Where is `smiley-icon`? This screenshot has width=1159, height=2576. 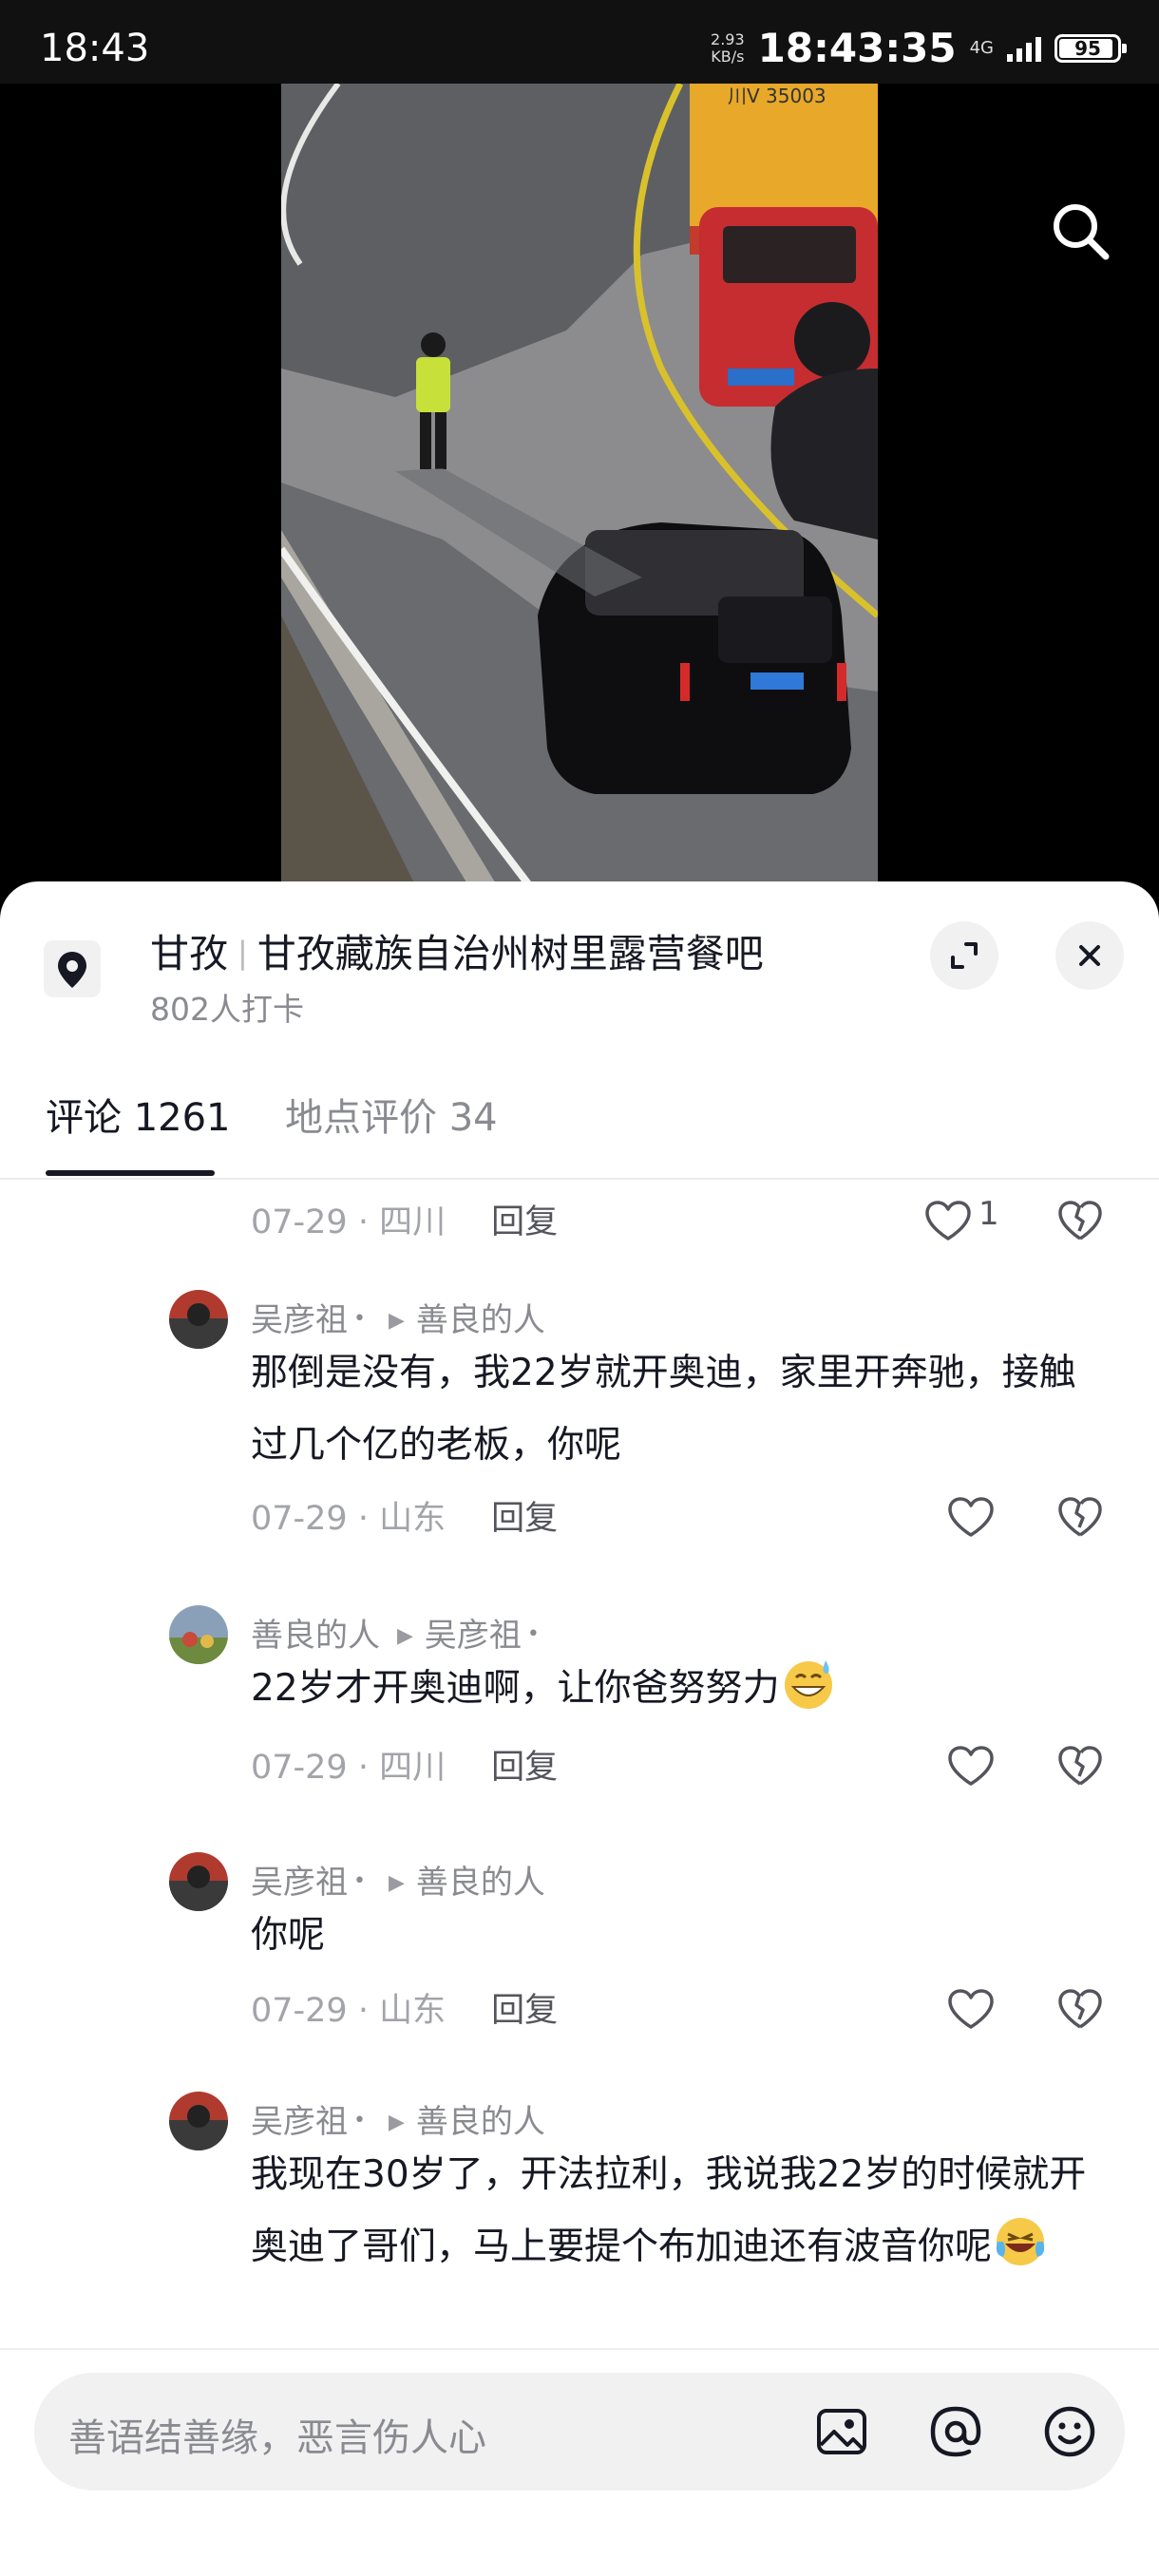 smiley-icon is located at coordinates (1069, 2431).